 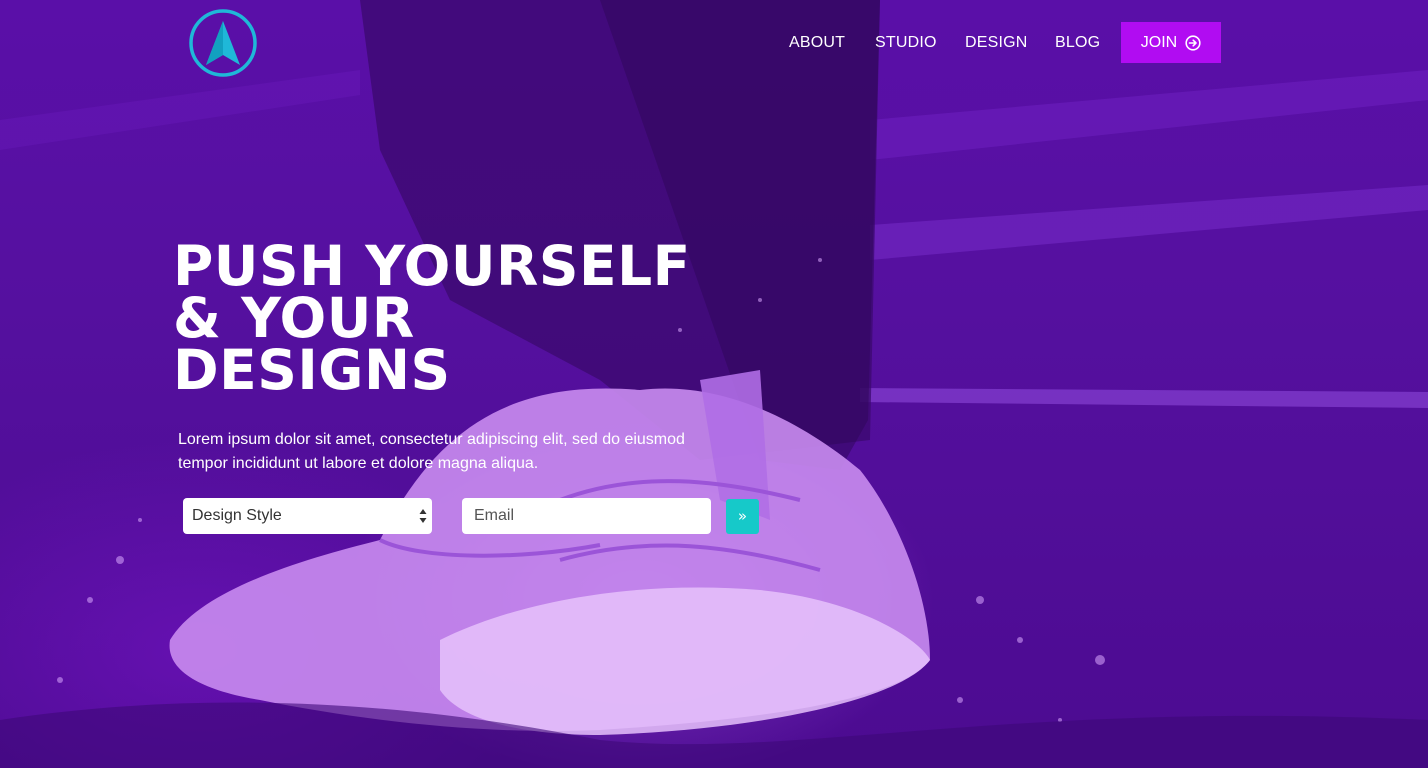 I want to click on headline-line-2: & YOUR, so click(x=294, y=318).